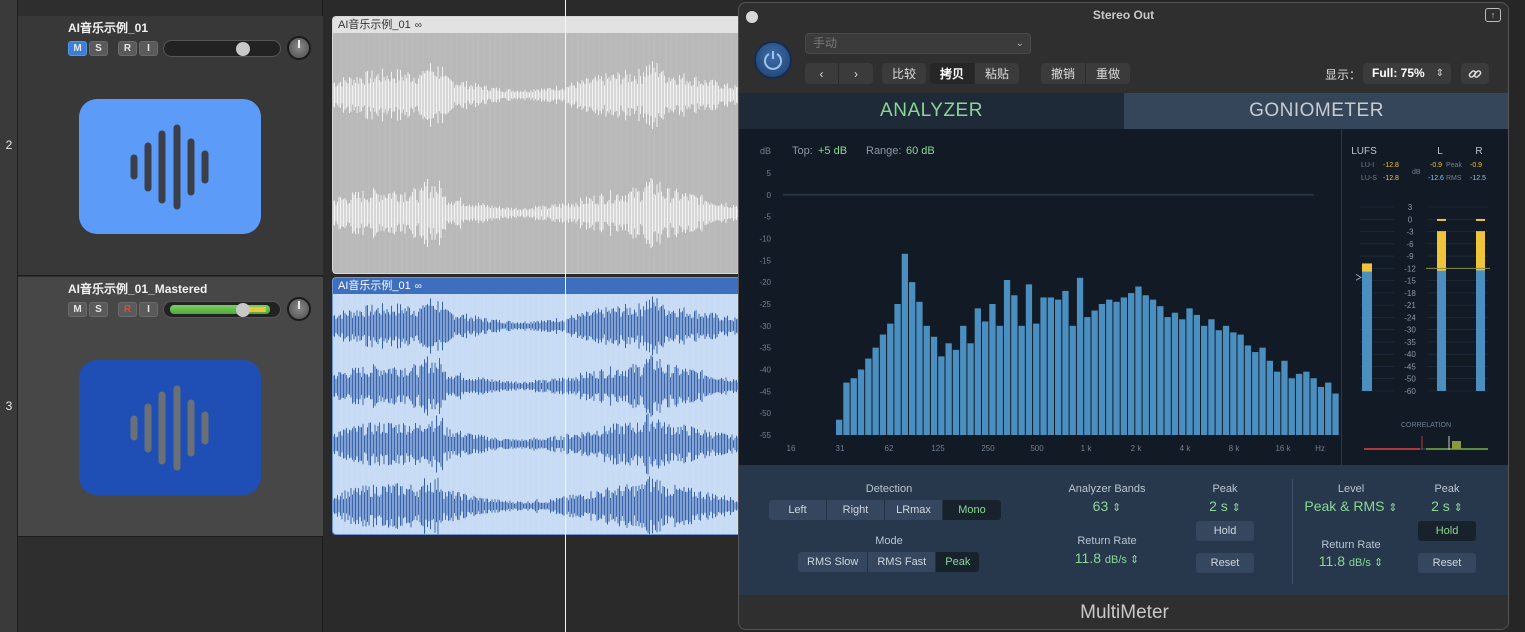  Describe the element at coordinates (902, 562) in the screenshot. I see `mode-option-rms-fast: RMS Fast` at that location.